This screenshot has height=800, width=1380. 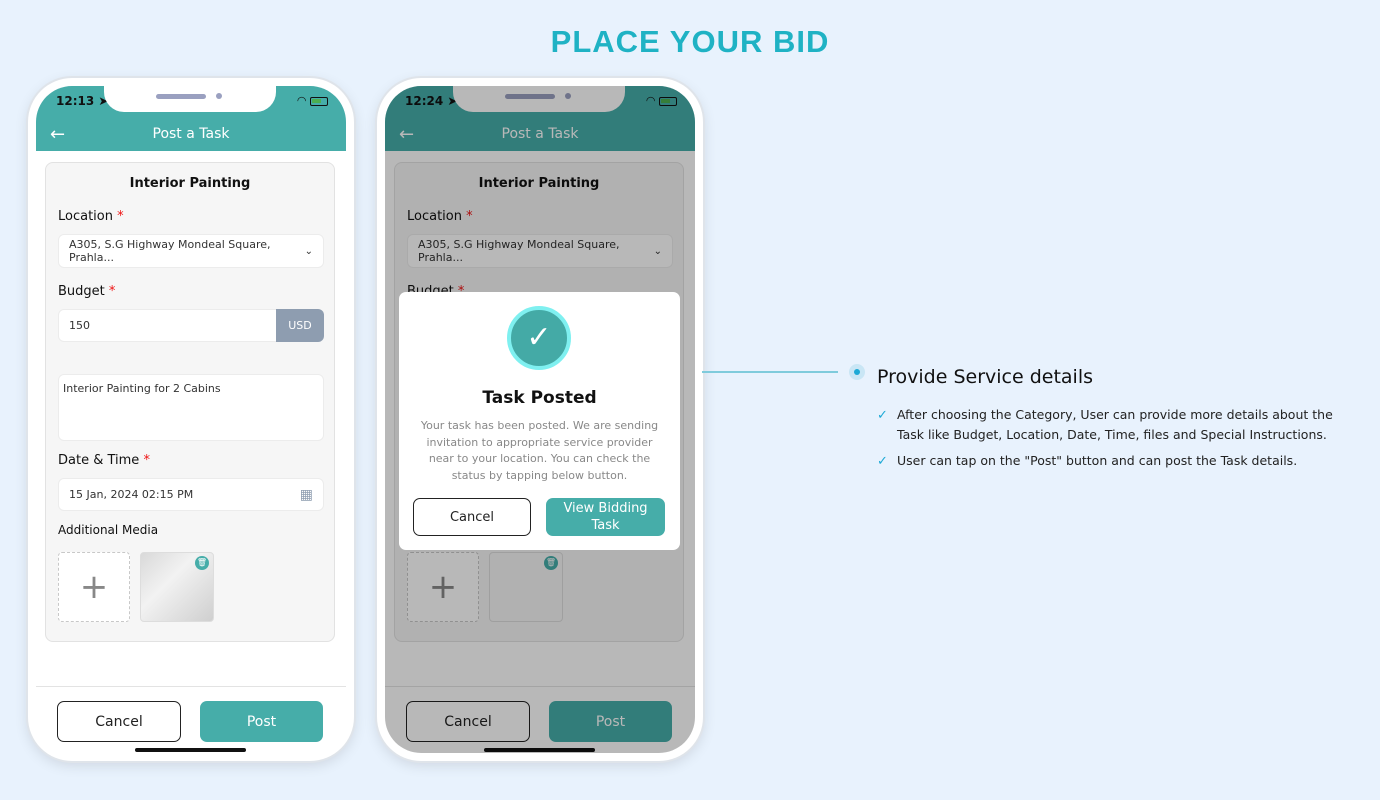 I want to click on connector-line, so click(x=770, y=372).